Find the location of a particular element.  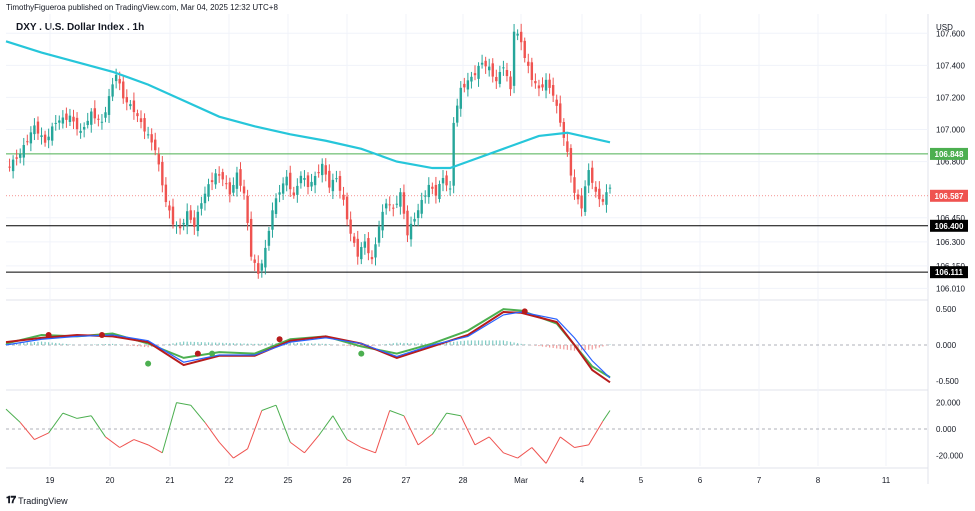

y-tick-label: 20.000 is located at coordinates (948, 403).